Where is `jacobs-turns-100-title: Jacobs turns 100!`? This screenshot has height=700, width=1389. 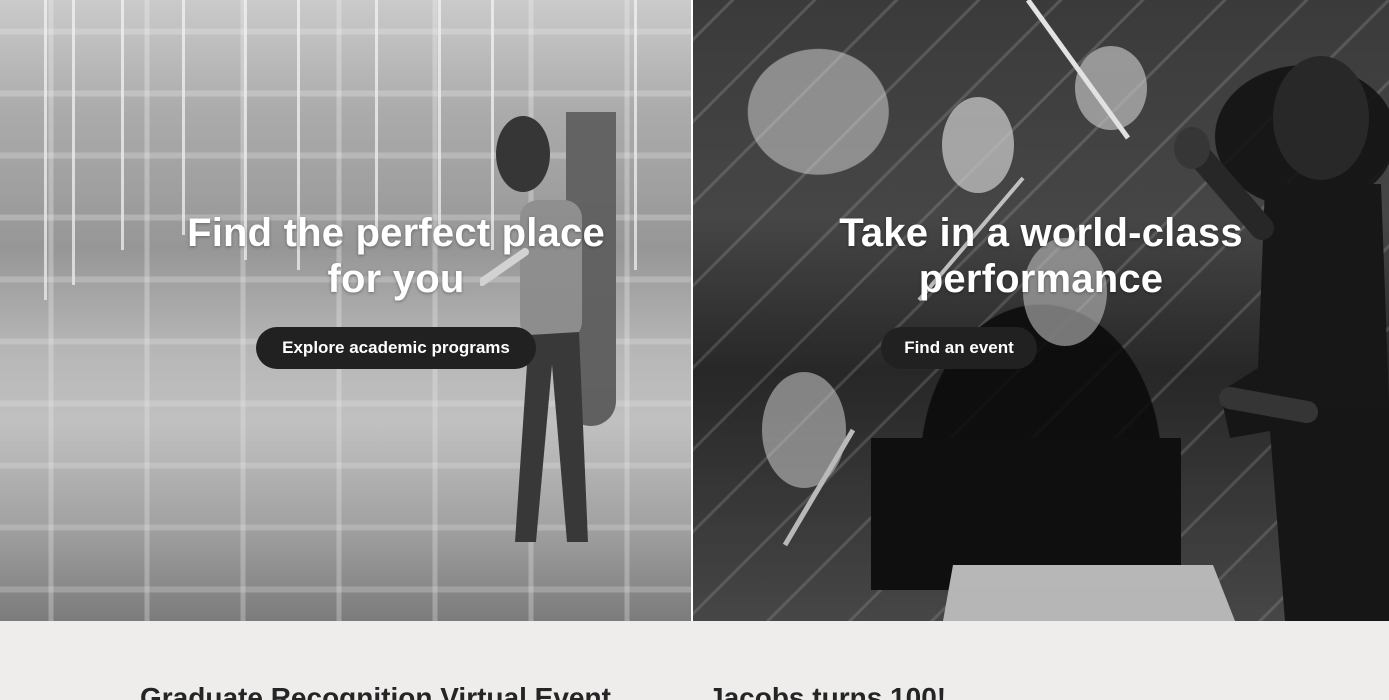
jacobs-turns-100-title: Jacobs turns 100! is located at coordinates (827, 691).